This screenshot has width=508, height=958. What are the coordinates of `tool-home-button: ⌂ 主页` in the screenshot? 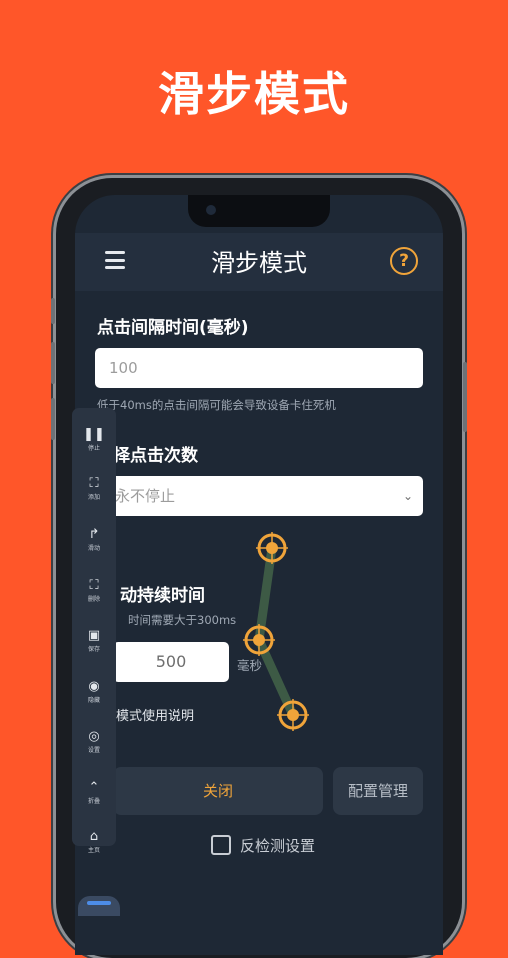 It's located at (94, 842).